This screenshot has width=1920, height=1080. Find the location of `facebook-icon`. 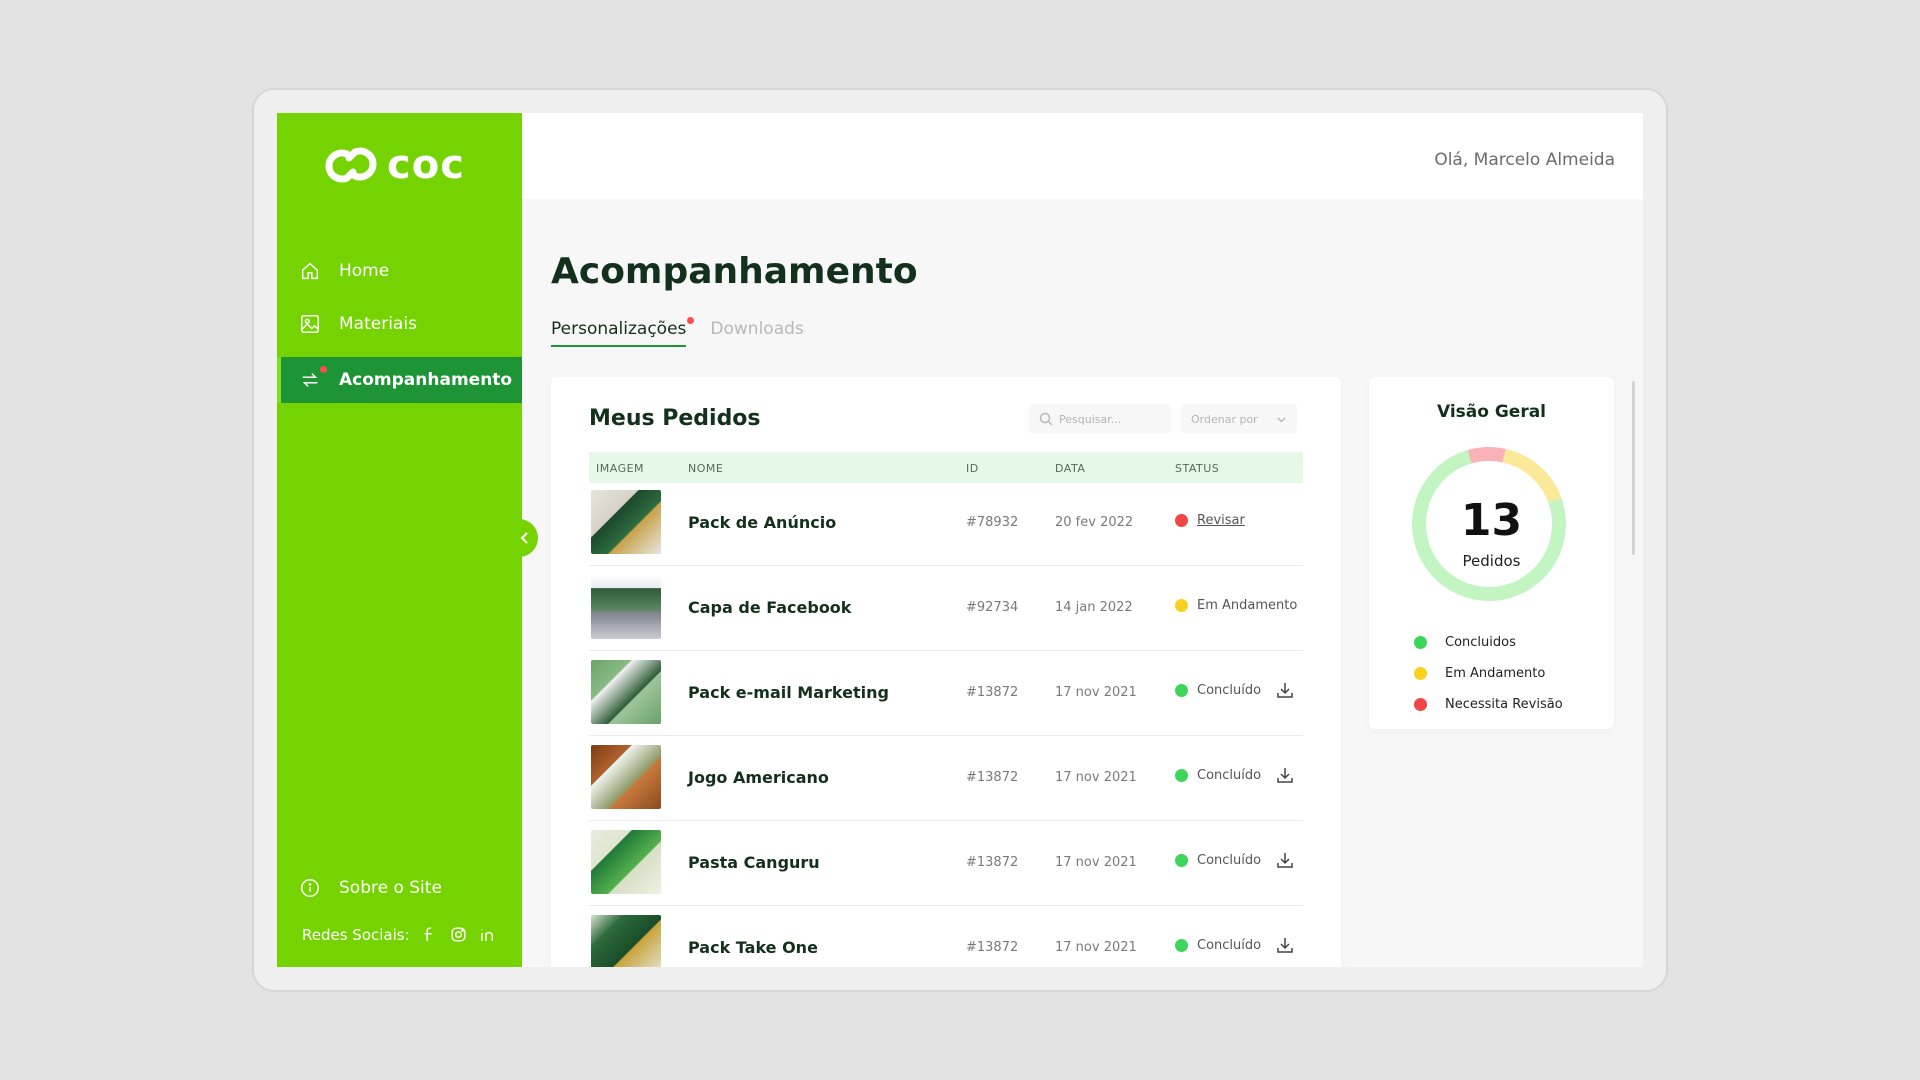

facebook-icon is located at coordinates (429, 934).